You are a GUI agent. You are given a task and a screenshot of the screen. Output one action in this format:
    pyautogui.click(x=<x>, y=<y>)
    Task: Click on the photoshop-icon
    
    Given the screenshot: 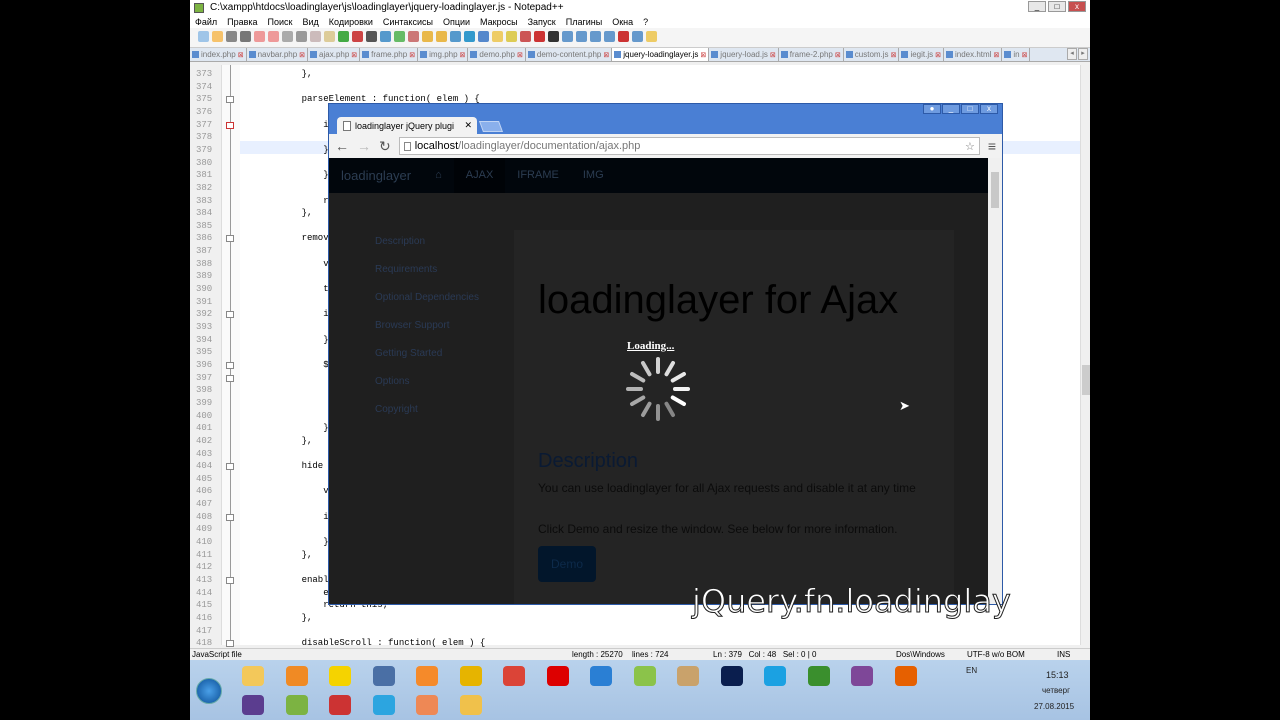 What is the action you would take?
    pyautogui.click(x=731, y=676)
    